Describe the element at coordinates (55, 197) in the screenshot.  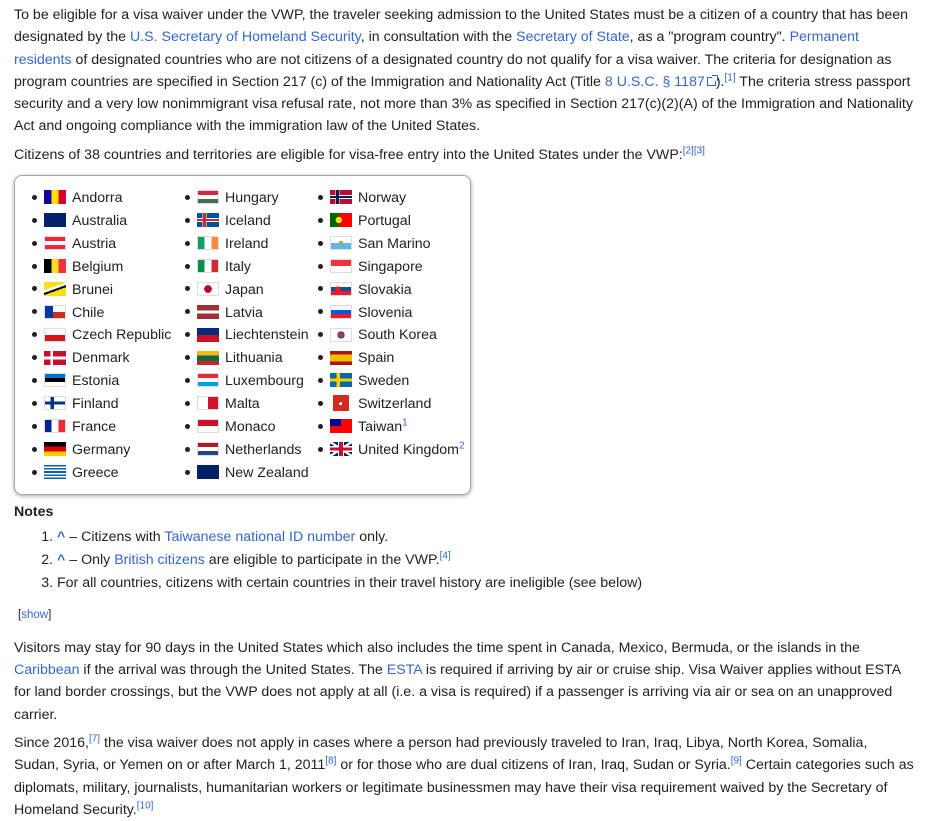
I see `flag-andorra-icon` at that location.